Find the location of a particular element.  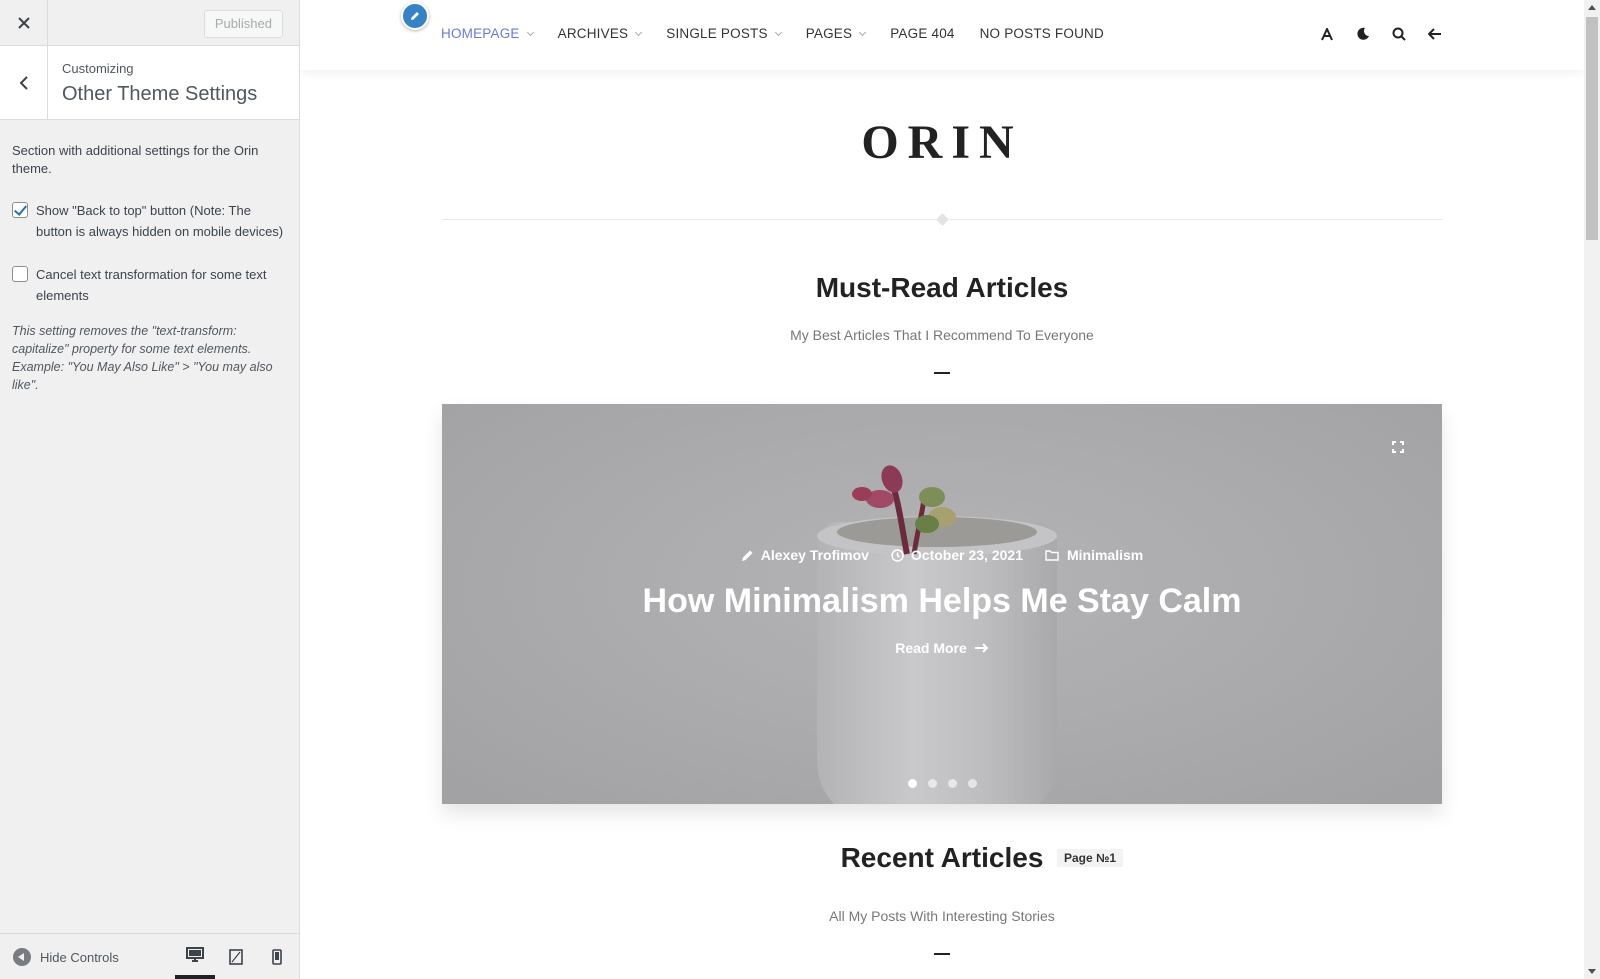

back-button is located at coordinates (24, 82).